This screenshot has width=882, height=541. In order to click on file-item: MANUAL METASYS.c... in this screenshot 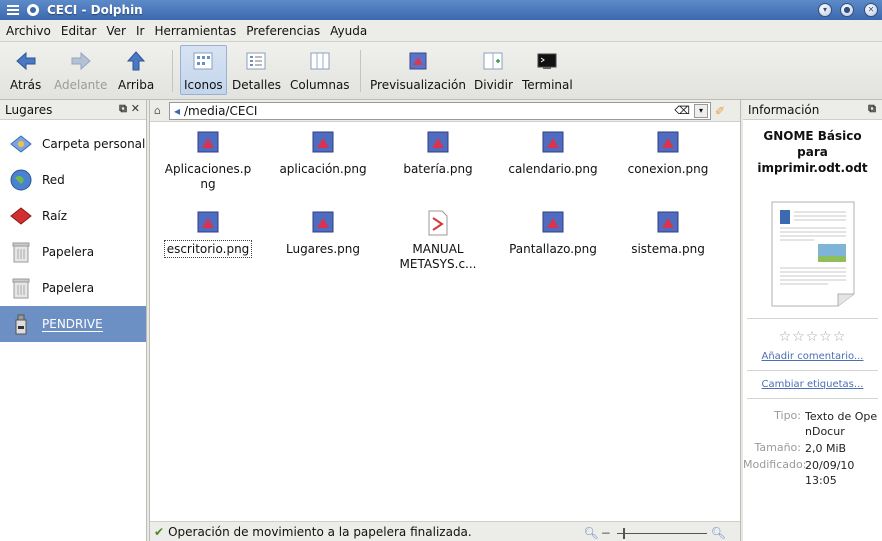, I will do `click(438, 240)`.